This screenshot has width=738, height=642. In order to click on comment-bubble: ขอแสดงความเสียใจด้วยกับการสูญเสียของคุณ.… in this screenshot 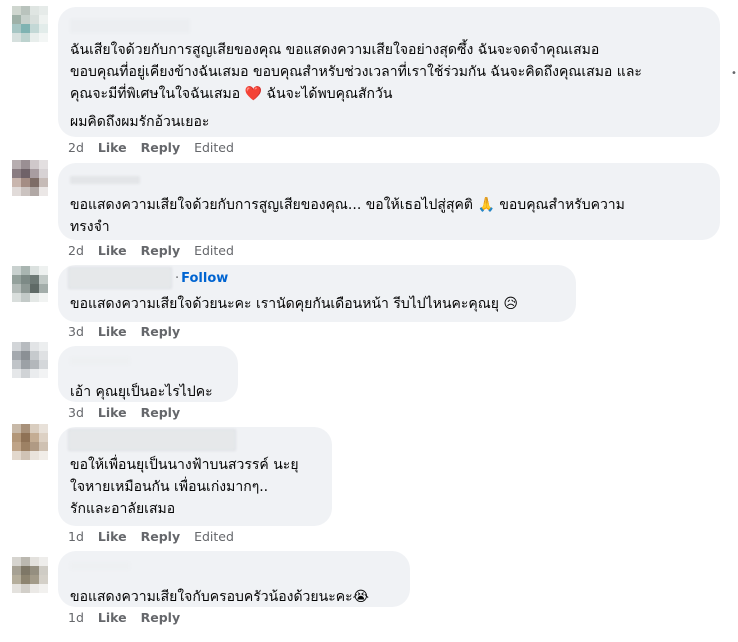, I will do `click(389, 201)`.